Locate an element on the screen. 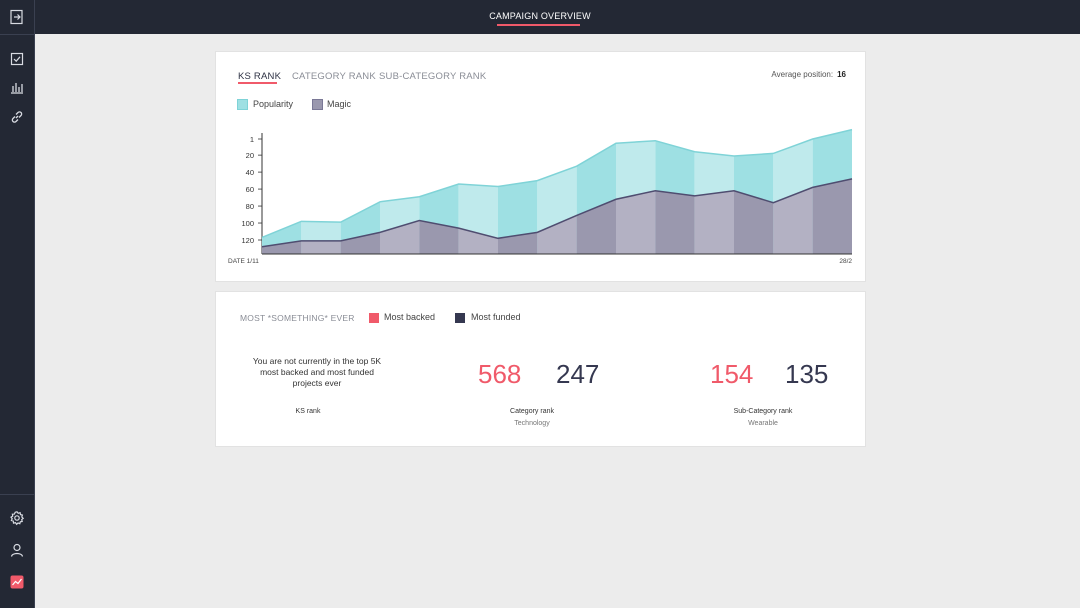 This screenshot has width=1080, height=608. y-tick-label: 100 is located at coordinates (247, 223).